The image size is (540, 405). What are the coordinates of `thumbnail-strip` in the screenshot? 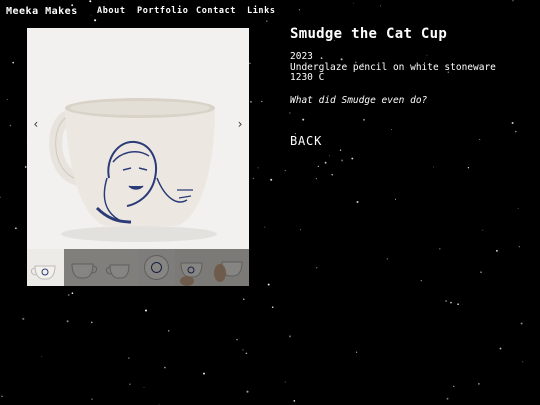 It's located at (138, 267).